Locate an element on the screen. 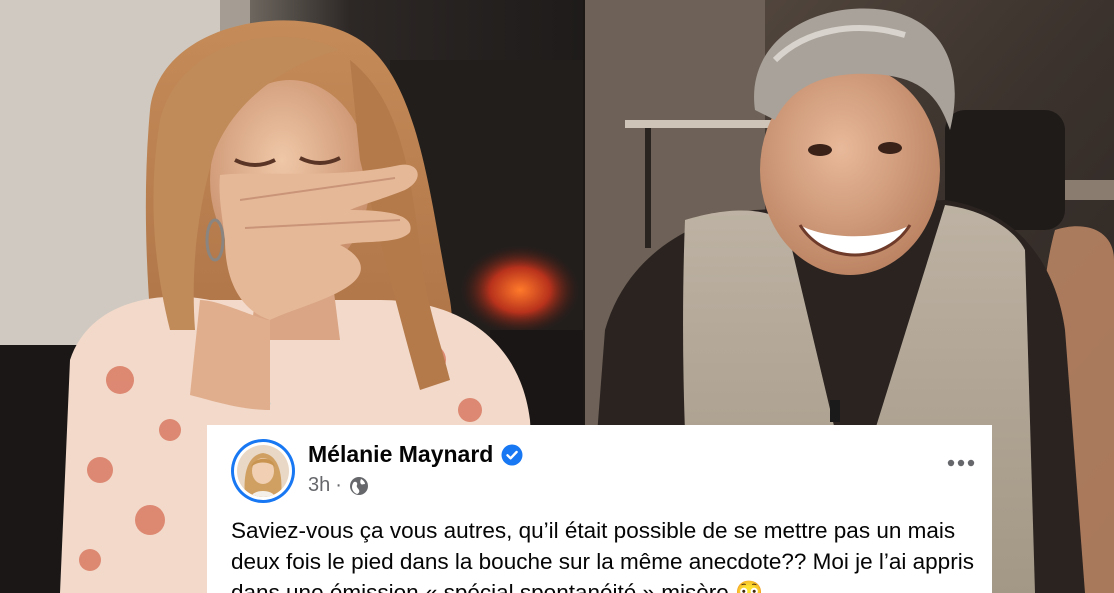 This screenshot has width=1114, height=593. globe-icon is located at coordinates (359, 486).